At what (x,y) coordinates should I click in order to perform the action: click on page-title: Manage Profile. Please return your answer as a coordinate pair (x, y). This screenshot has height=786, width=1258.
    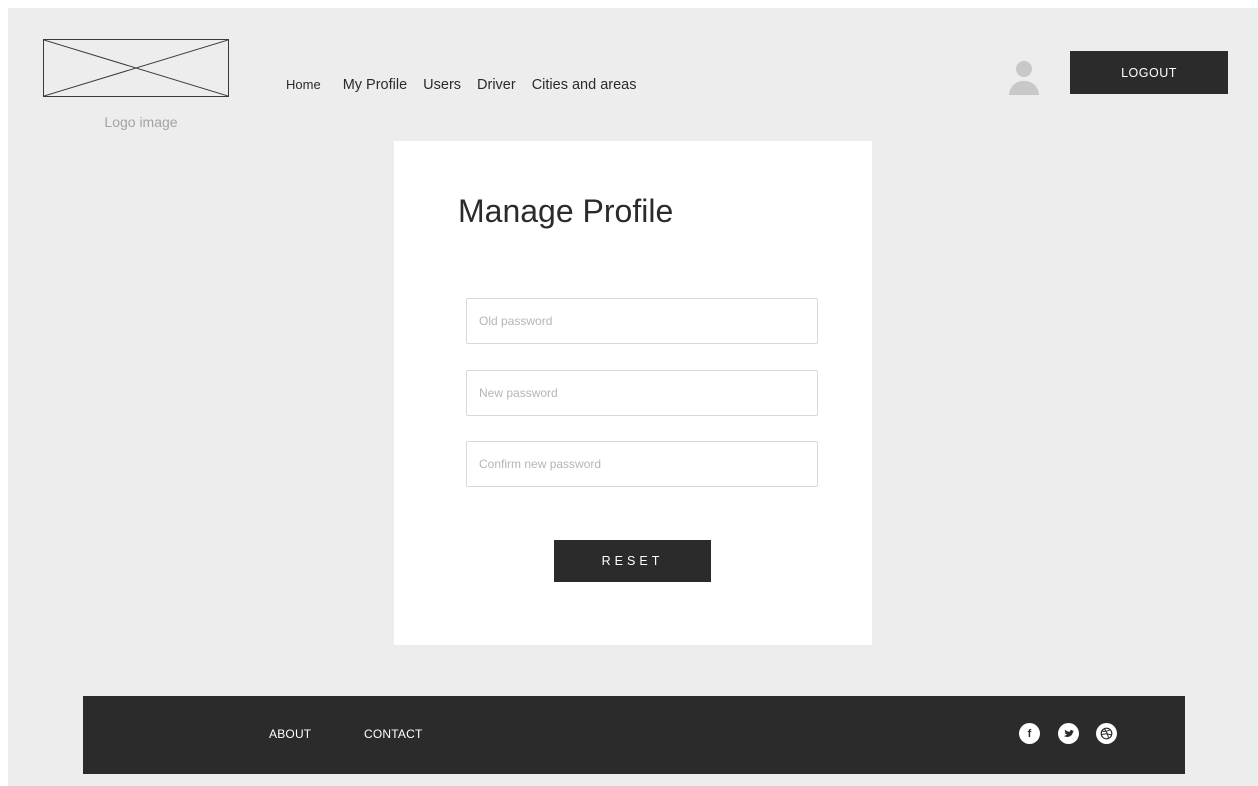
    Looking at the image, I should click on (566, 211).